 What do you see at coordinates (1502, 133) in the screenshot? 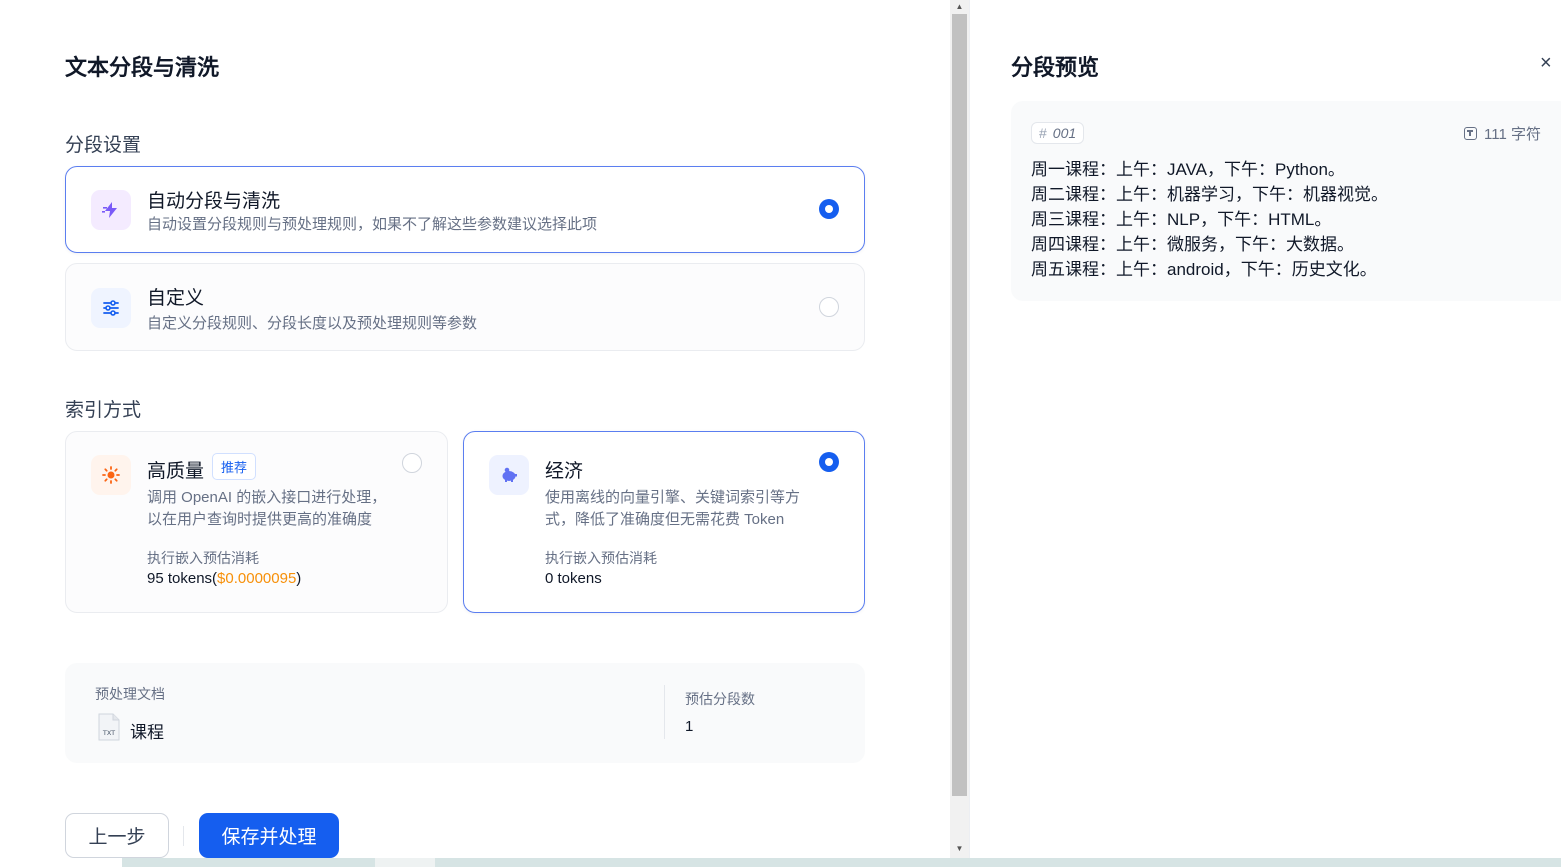
I see `char-count: 111 字符` at bounding box center [1502, 133].